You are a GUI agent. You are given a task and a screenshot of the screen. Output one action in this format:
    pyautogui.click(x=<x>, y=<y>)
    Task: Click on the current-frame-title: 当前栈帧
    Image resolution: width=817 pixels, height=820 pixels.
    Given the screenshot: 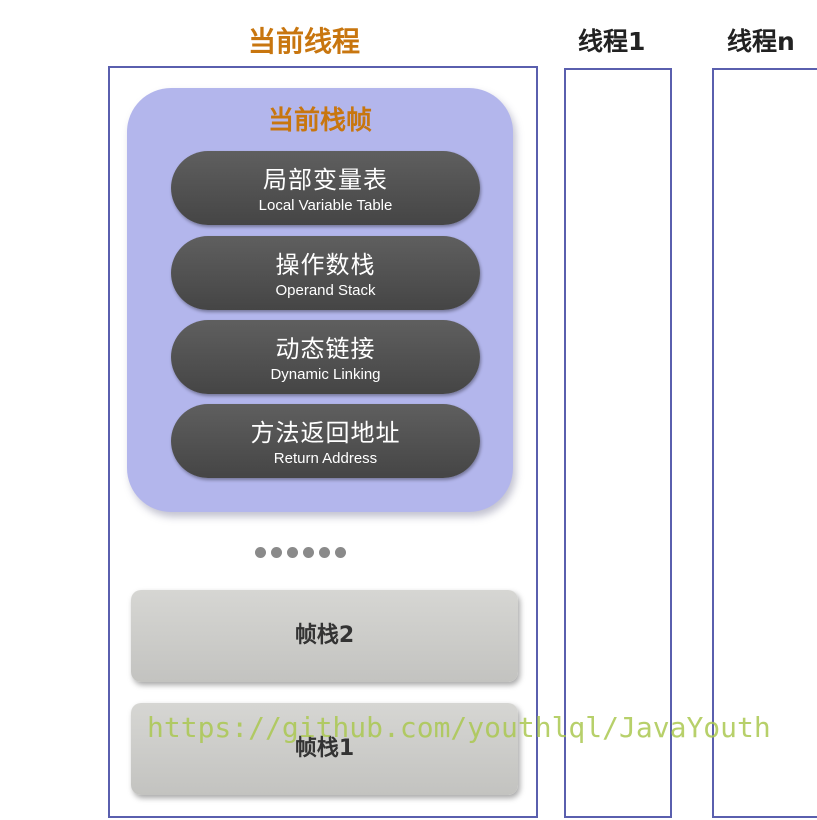 What is the action you would take?
    pyautogui.click(x=319, y=121)
    